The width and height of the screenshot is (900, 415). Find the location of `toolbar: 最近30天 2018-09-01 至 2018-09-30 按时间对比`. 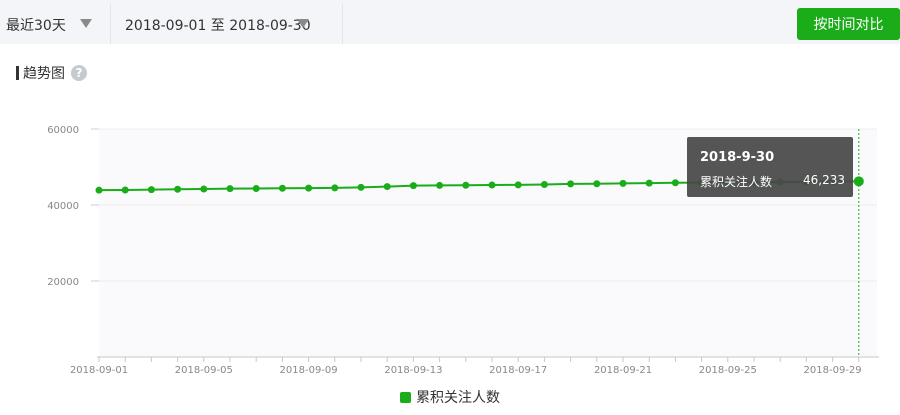

toolbar: 最近30天 2018-09-01 至 2018-09-30 按时间对比 is located at coordinates (450, 22).